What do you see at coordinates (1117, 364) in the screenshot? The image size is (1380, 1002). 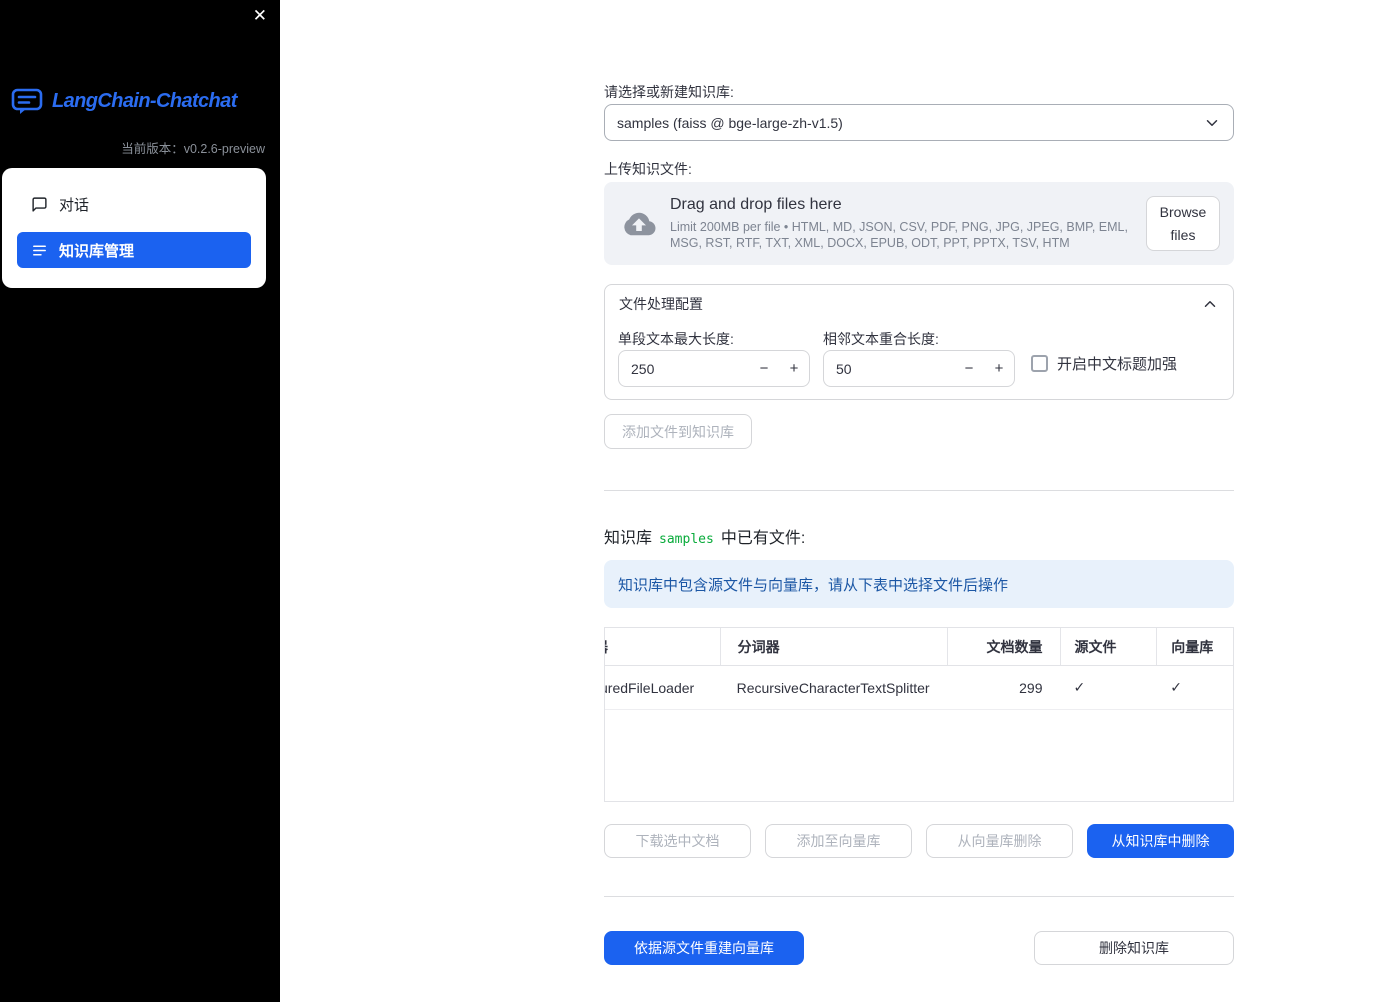 I see `checkbox-label: 开启中文标题加强` at bounding box center [1117, 364].